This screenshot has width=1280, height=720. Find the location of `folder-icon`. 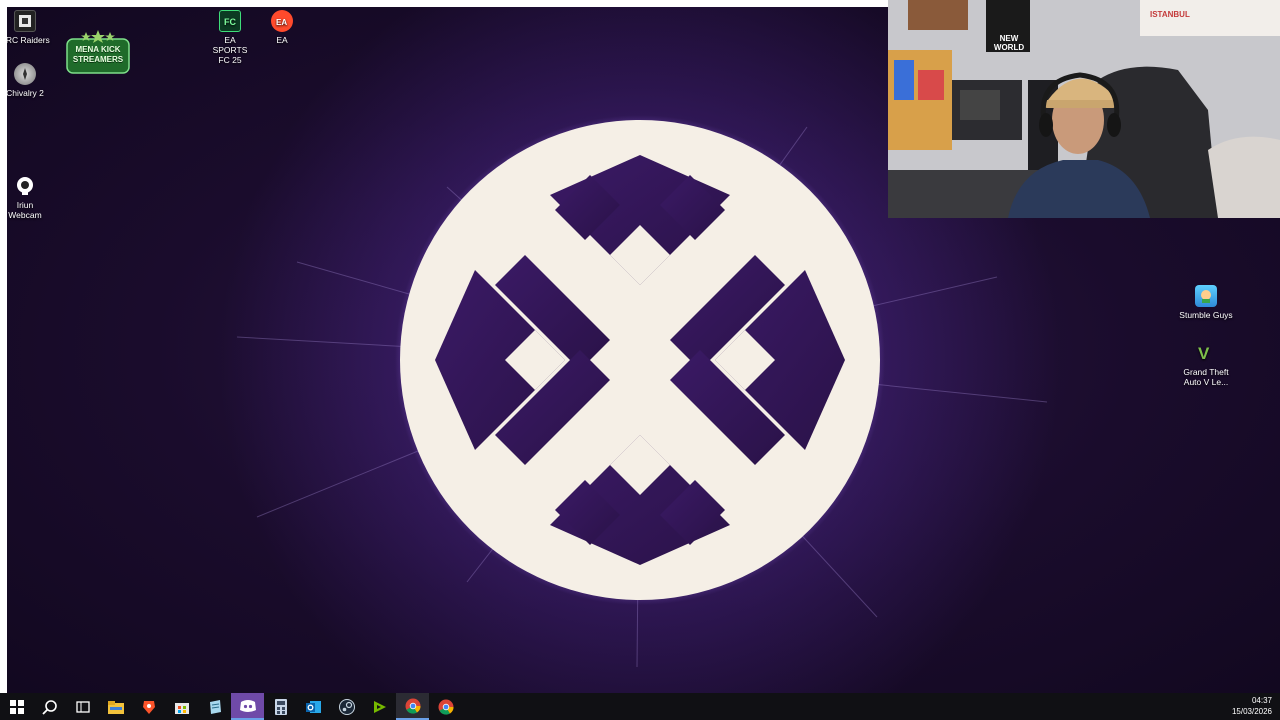

folder-icon is located at coordinates (115, 707).